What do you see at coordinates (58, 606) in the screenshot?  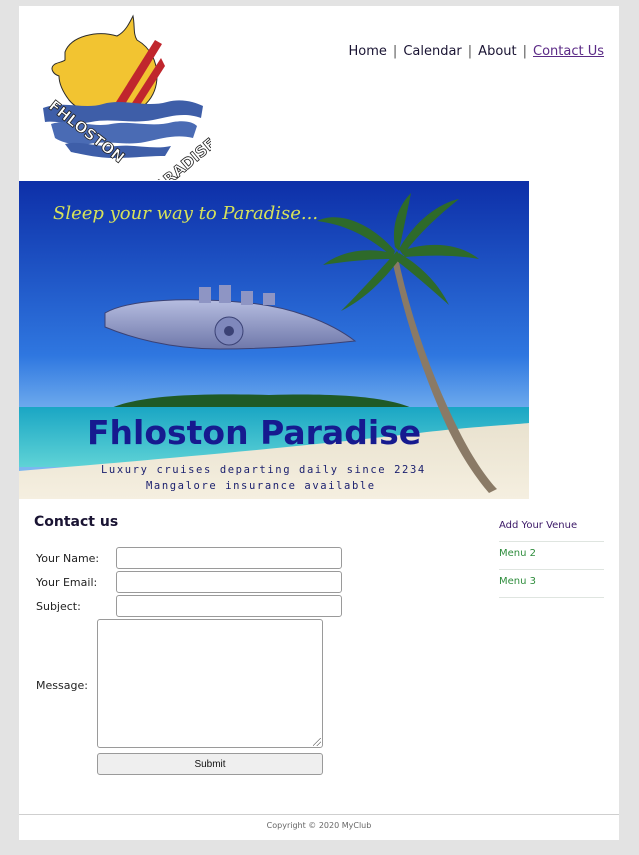 I see `subject-label: Subject:` at bounding box center [58, 606].